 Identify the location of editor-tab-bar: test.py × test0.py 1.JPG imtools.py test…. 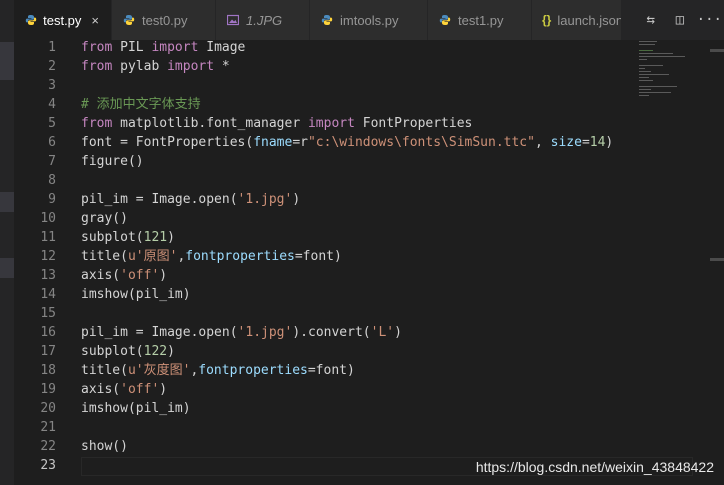
(369, 20).